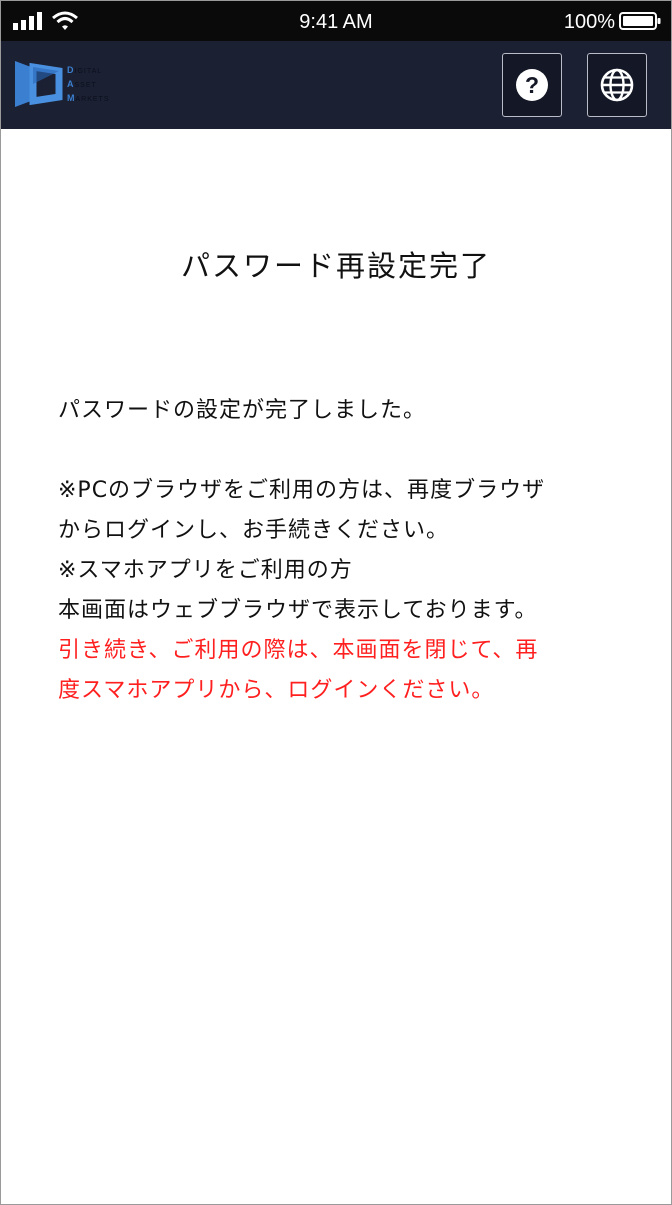 This screenshot has width=672, height=1205. What do you see at coordinates (39, 84) in the screenshot?
I see `logo-mark-icon` at bounding box center [39, 84].